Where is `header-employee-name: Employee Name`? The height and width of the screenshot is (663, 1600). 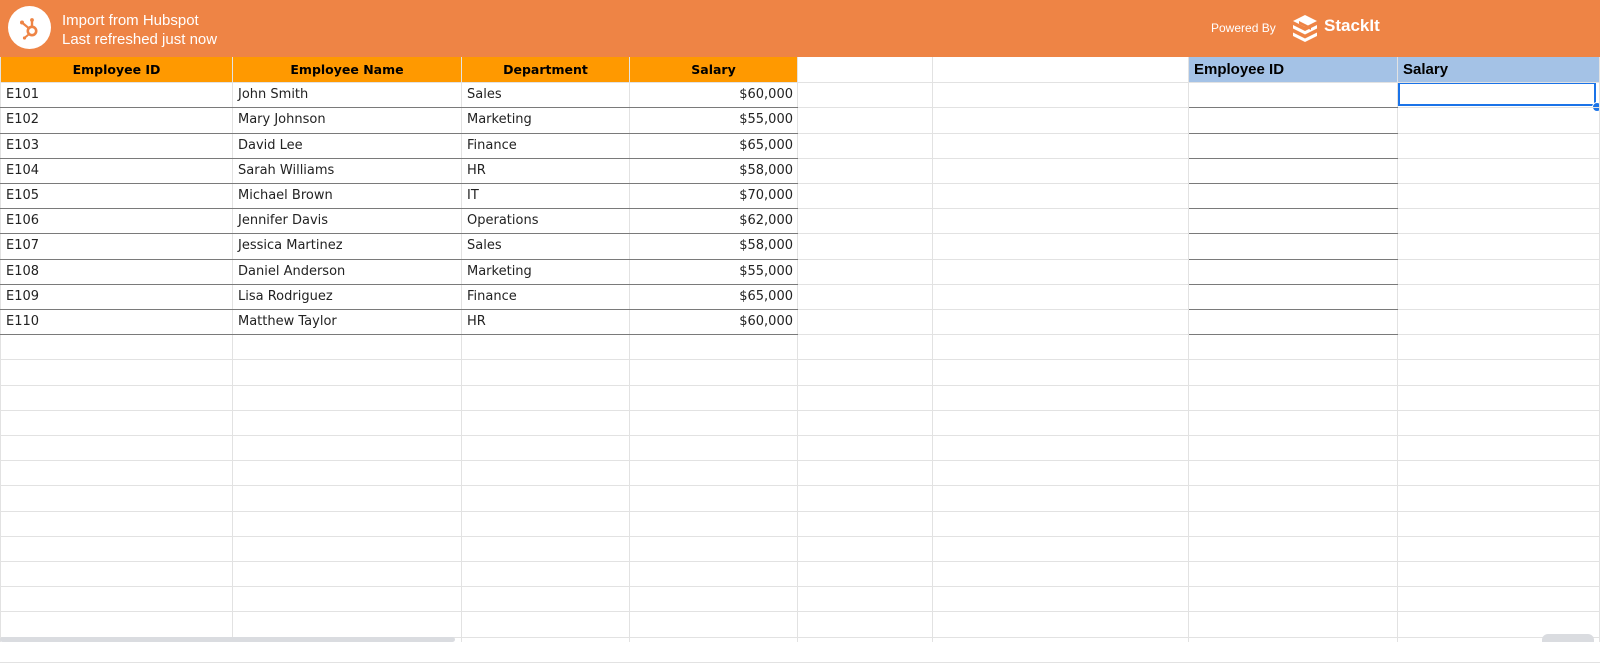
header-employee-name: Employee Name is located at coordinates (347, 69).